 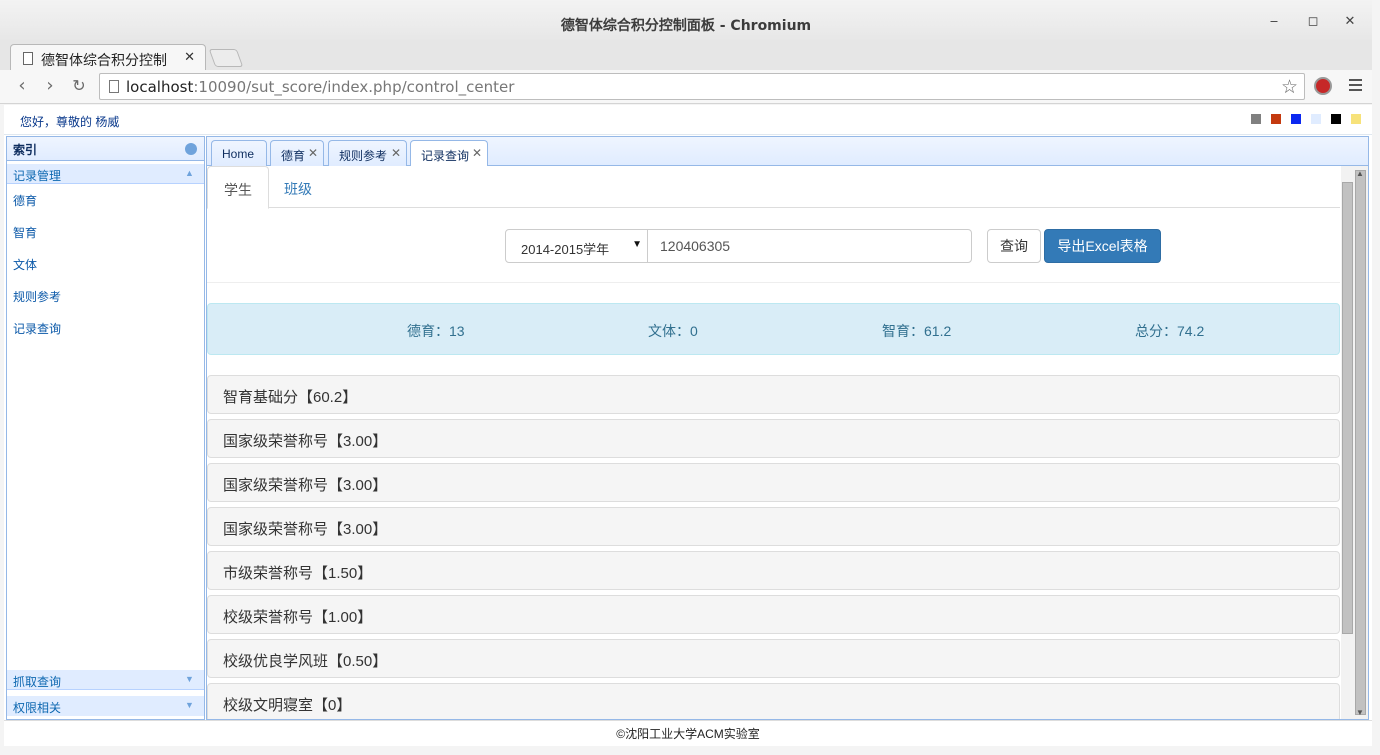 What do you see at coordinates (238, 187) in the screenshot?
I see `subtab-student: 学生` at bounding box center [238, 187].